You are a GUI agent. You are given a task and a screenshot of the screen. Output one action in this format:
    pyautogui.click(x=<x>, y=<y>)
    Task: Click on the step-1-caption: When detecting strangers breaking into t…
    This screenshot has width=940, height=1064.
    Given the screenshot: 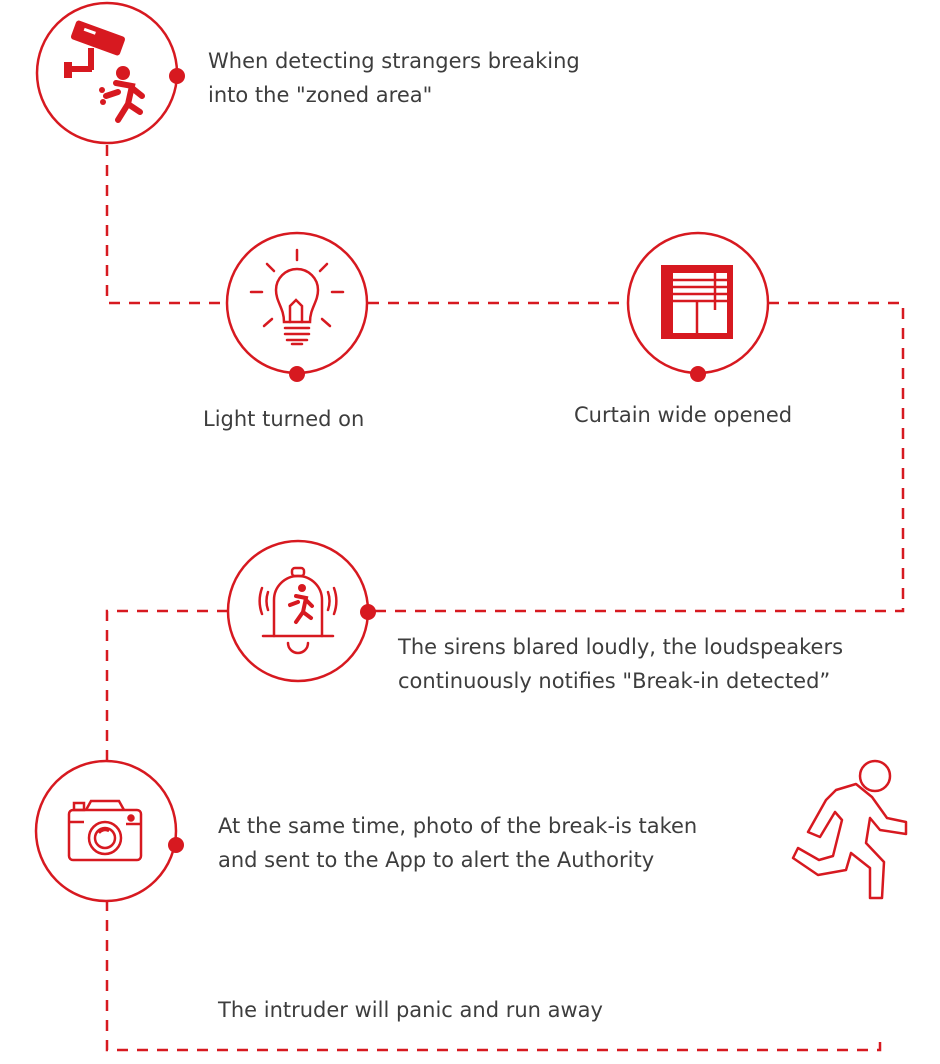 What is the action you would take?
    pyautogui.click(x=394, y=78)
    